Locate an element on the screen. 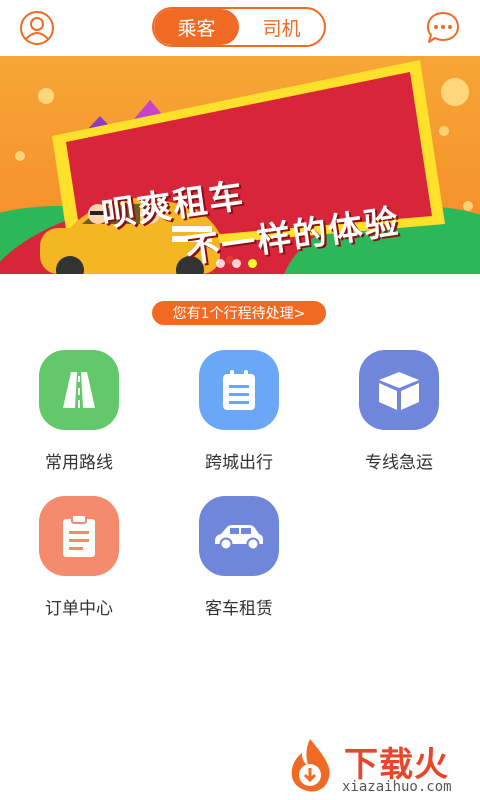 This screenshot has width=480, height=800. road-icon is located at coordinates (79, 390).